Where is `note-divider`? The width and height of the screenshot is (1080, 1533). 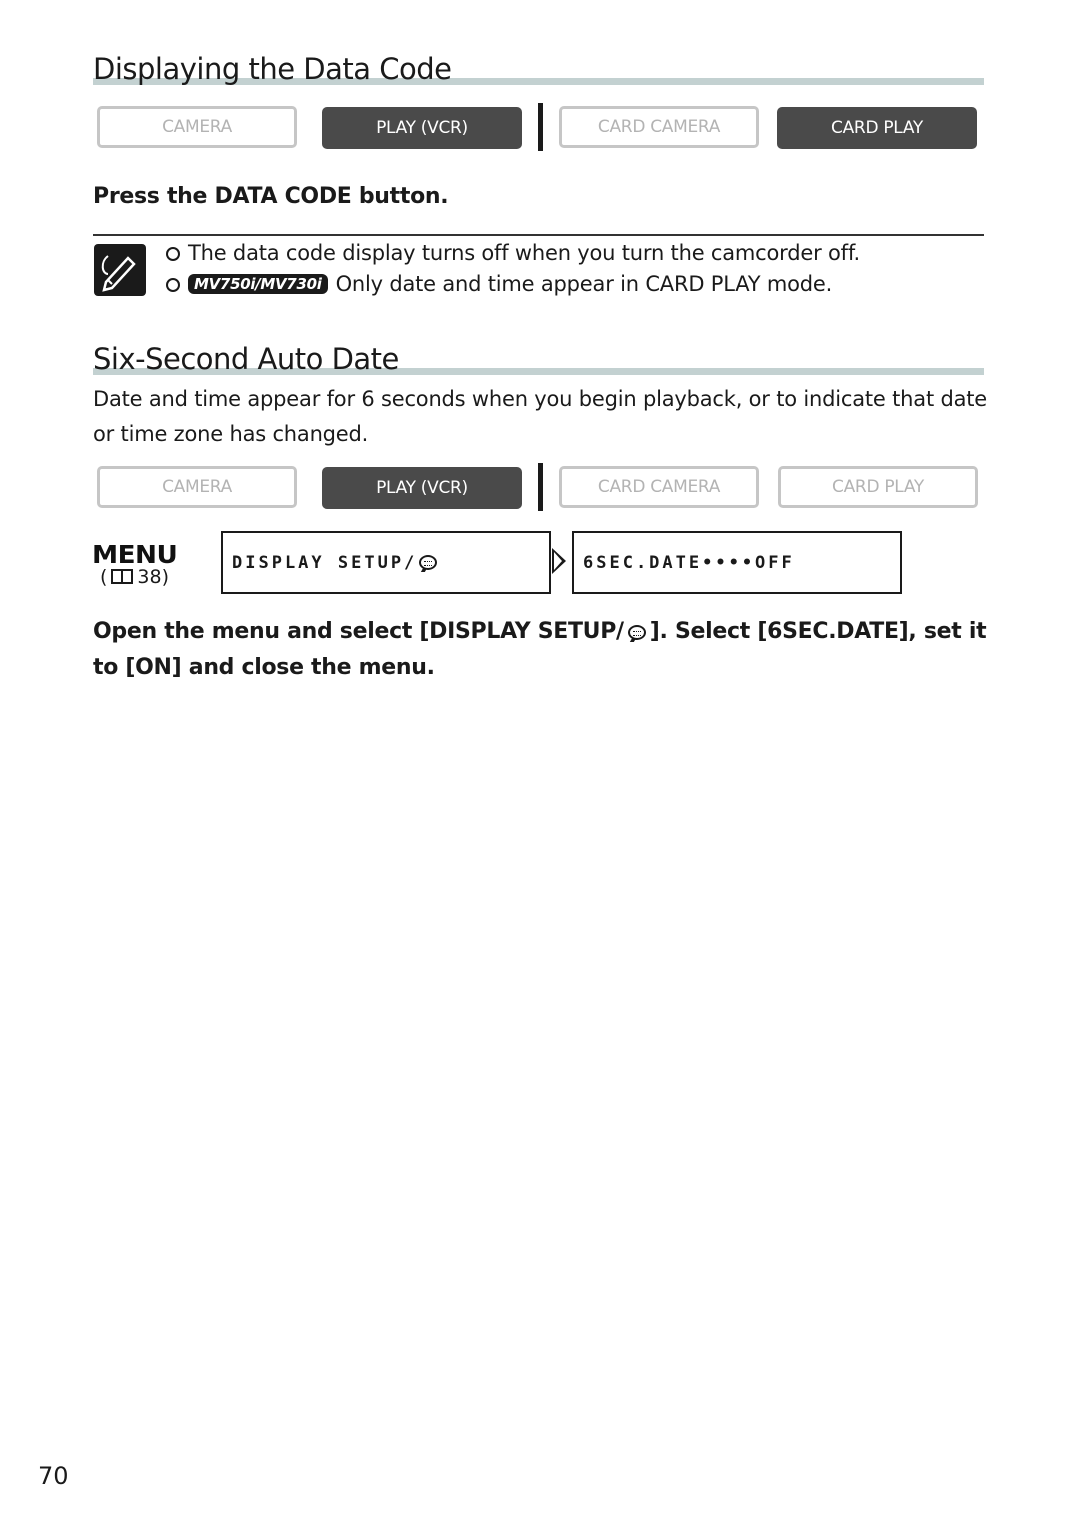
note-divider is located at coordinates (538, 235).